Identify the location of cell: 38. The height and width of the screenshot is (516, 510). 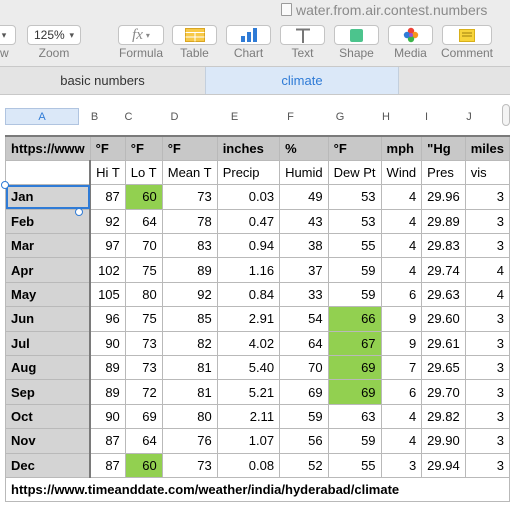
(304, 246).